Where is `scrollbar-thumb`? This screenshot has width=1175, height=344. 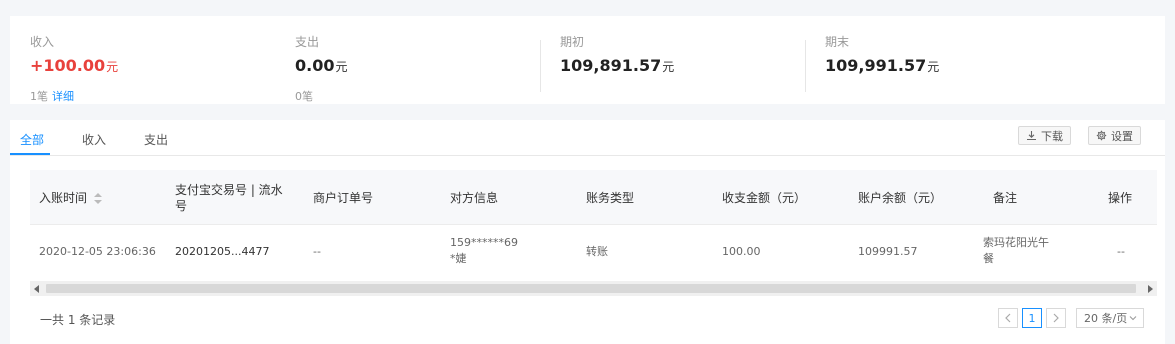 scrollbar-thumb is located at coordinates (591, 288).